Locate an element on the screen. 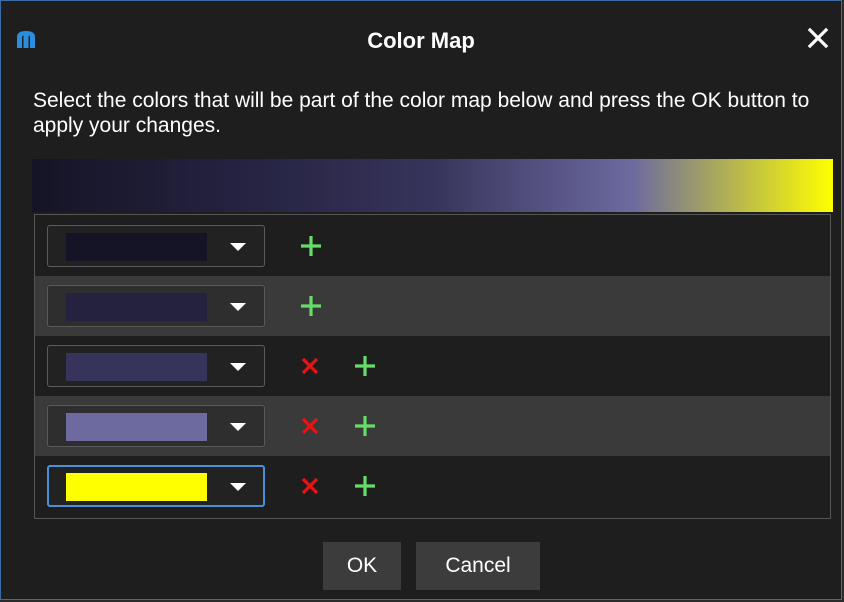 This screenshot has height=602, width=844. close-icon is located at coordinates (818, 38).